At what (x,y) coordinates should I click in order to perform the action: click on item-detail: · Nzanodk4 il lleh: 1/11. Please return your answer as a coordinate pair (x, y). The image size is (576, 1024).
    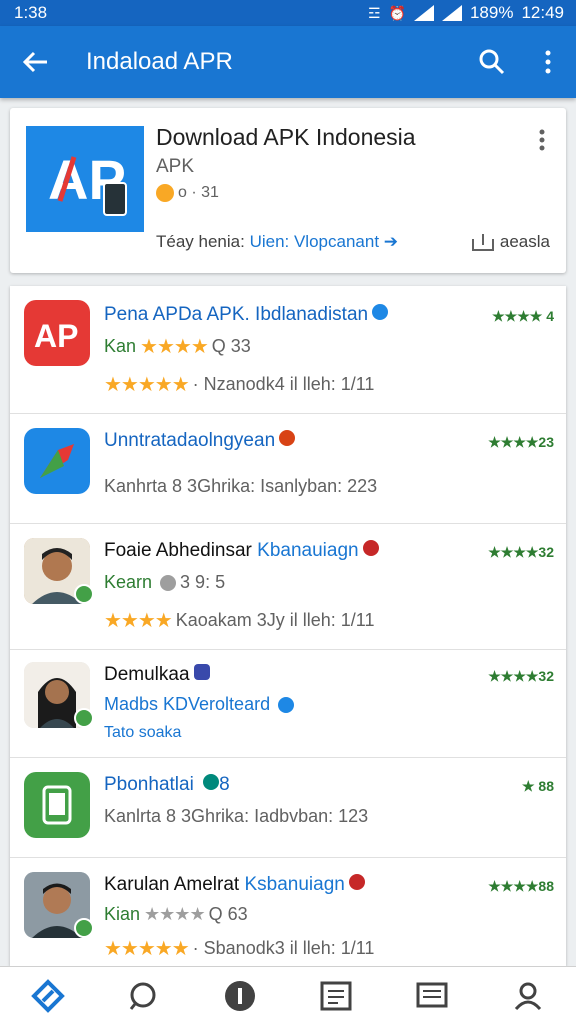
    Looking at the image, I should click on (283, 384).